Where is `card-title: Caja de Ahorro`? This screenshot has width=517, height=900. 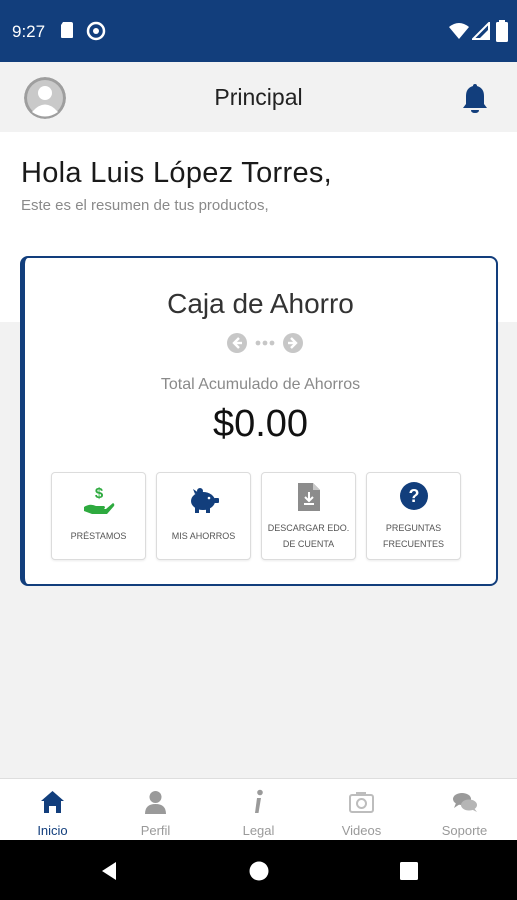 card-title: Caja de Ahorro is located at coordinates (260, 303).